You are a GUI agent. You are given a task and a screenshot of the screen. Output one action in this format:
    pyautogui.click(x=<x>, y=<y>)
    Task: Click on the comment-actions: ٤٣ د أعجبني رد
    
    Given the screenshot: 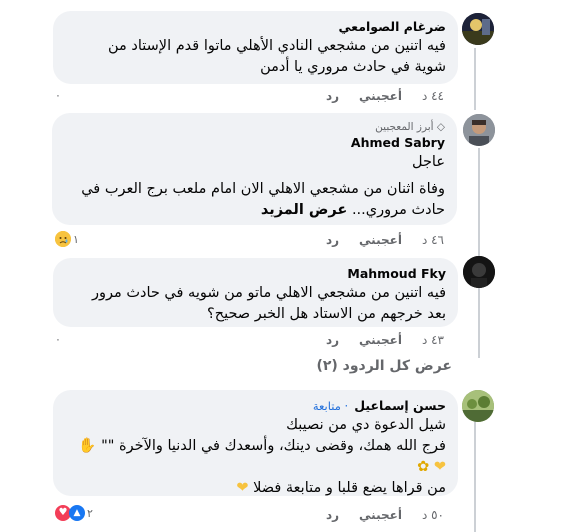 What is the action you would take?
    pyautogui.click(x=385, y=340)
    